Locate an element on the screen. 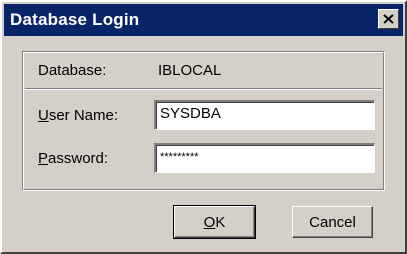 This screenshot has width=407, height=254. username-label: User Name: is located at coordinates (78, 115).